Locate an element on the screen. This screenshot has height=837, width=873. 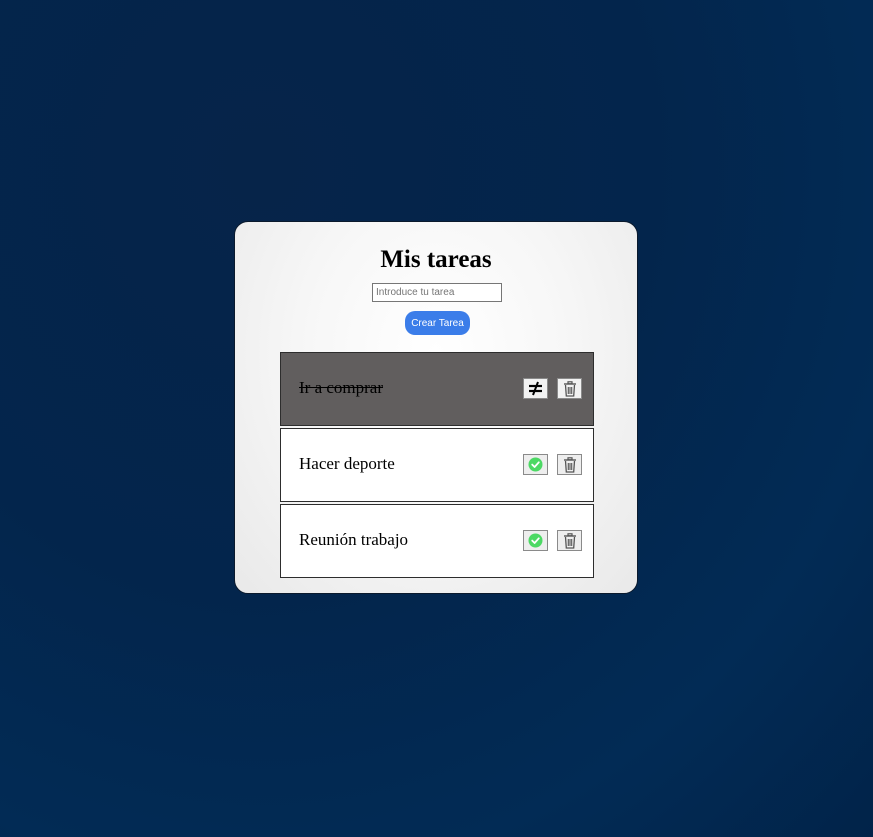
uncomplete-task-button is located at coordinates (535, 388).